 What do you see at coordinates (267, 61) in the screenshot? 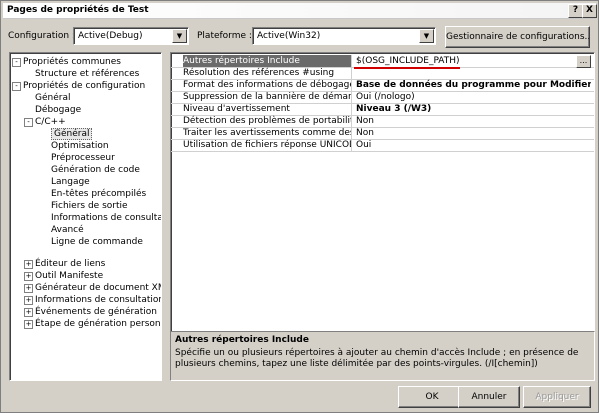
I see `property-name: Autres répertoires Include` at bounding box center [267, 61].